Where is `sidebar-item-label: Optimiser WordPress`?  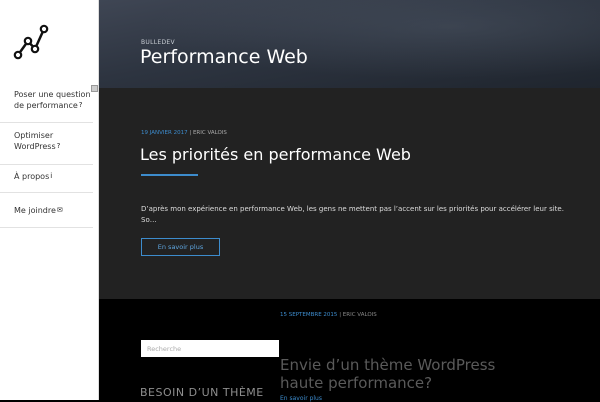
sidebar-item-label: Optimiser WordPress is located at coordinates (35, 141).